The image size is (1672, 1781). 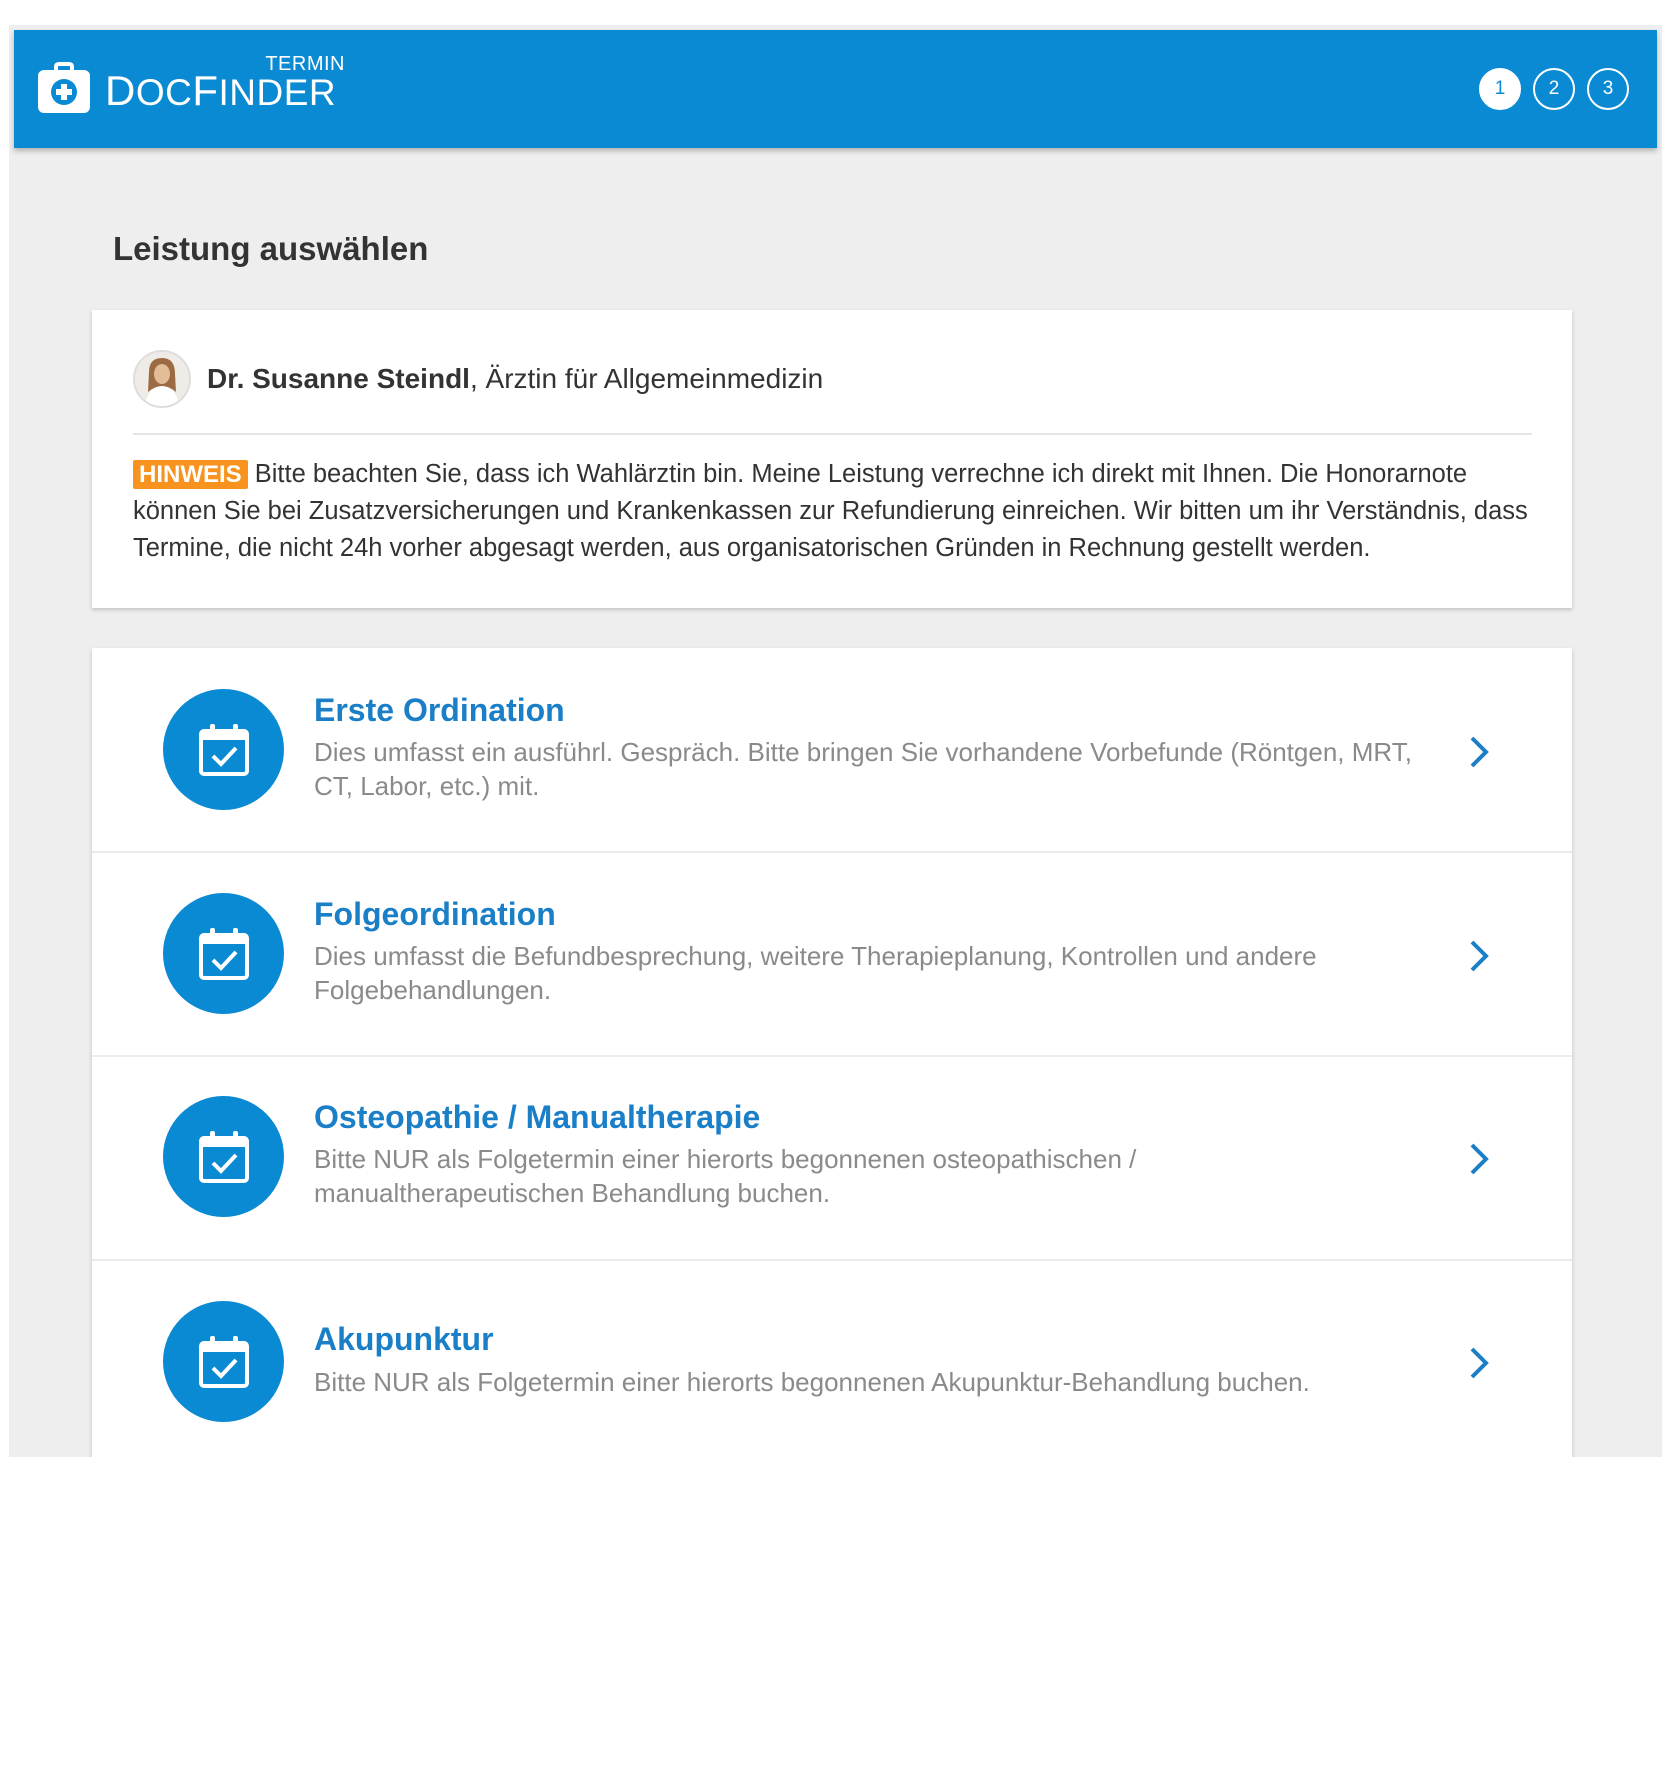 What do you see at coordinates (404, 1339) in the screenshot?
I see `service-title: Akupunktur` at bounding box center [404, 1339].